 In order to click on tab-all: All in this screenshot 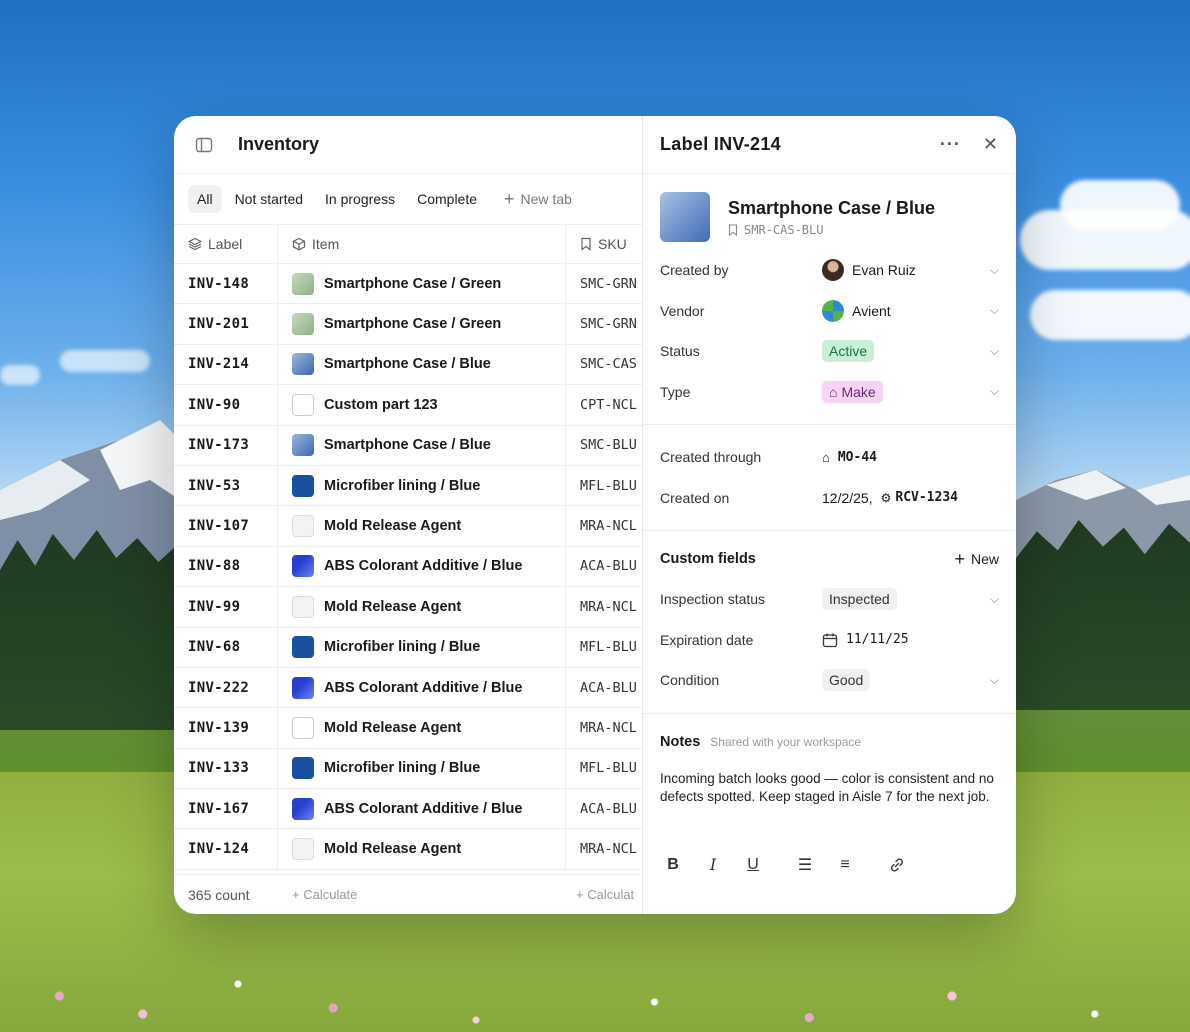, I will do `click(205, 199)`.